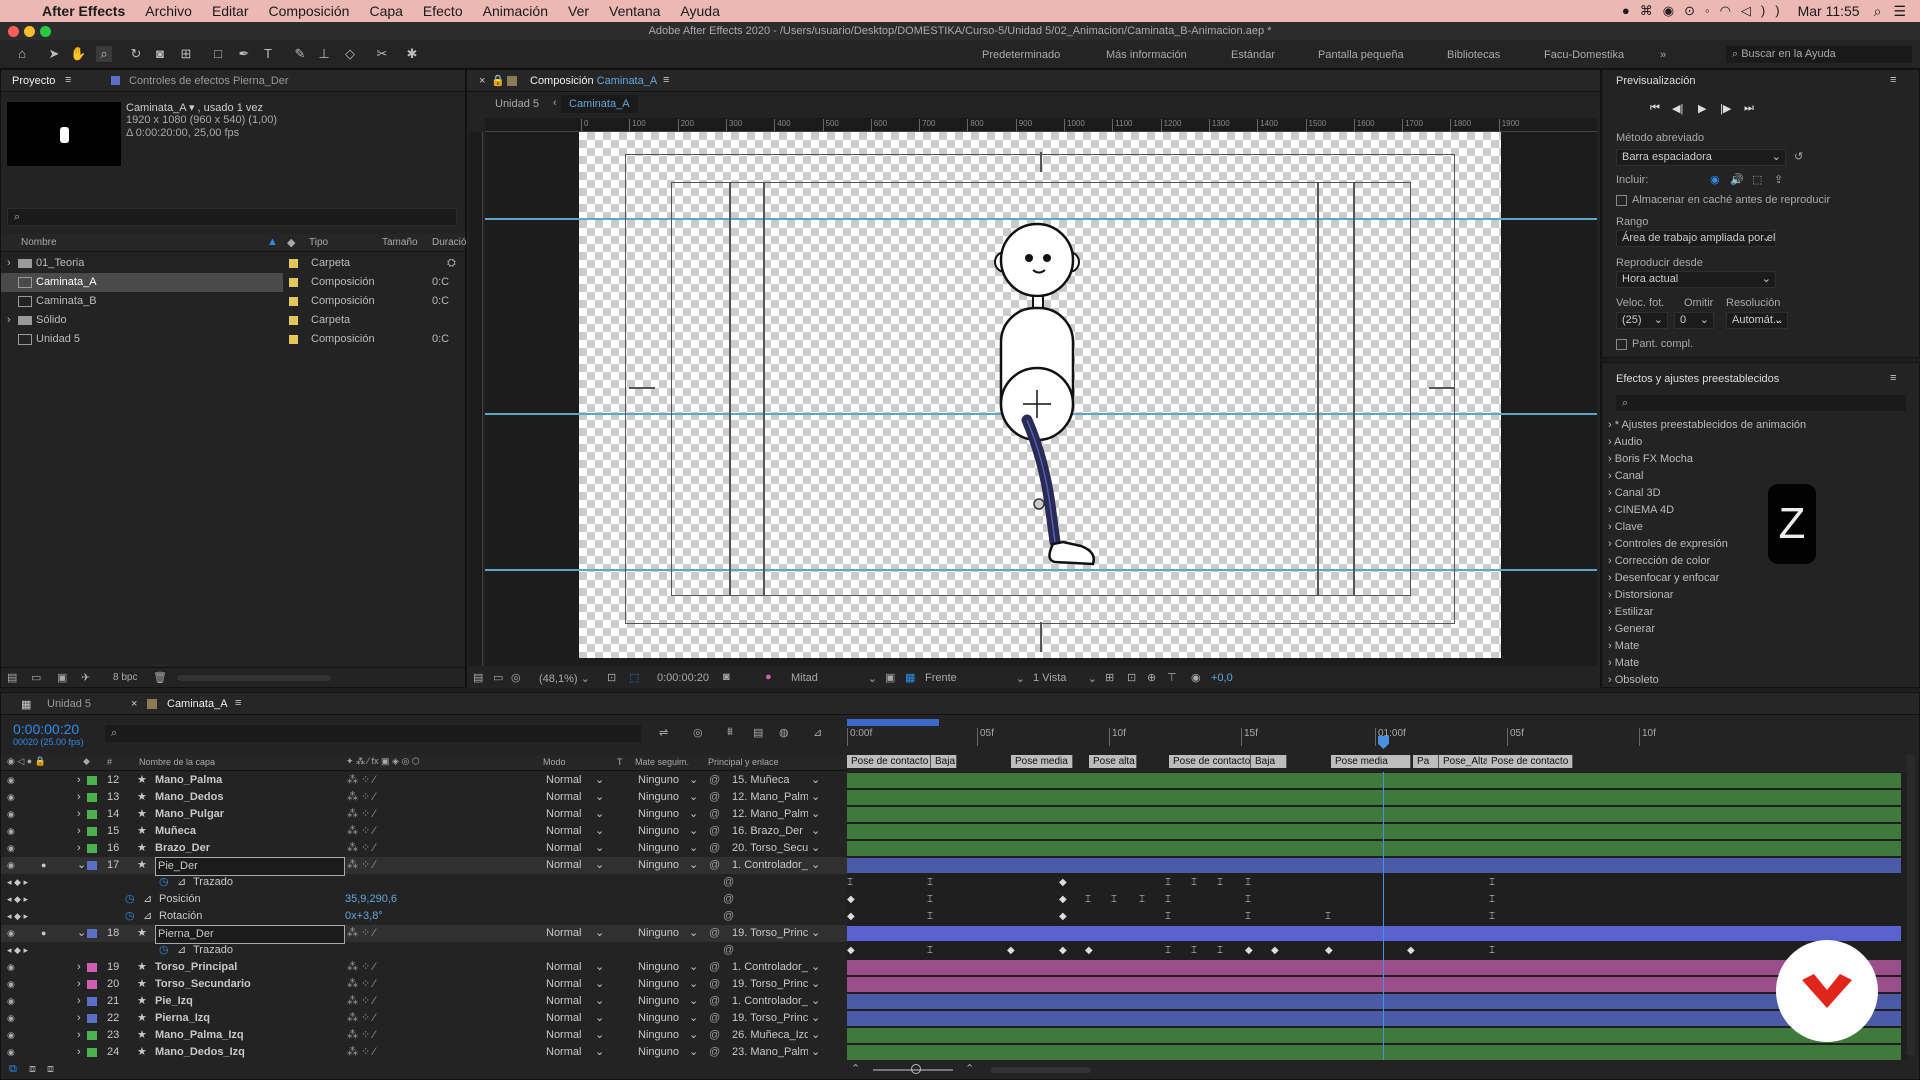 The height and width of the screenshot is (1080, 1920). Describe the element at coordinates (443, 11) in the screenshot. I see `menu-efecto: Efecto` at that location.